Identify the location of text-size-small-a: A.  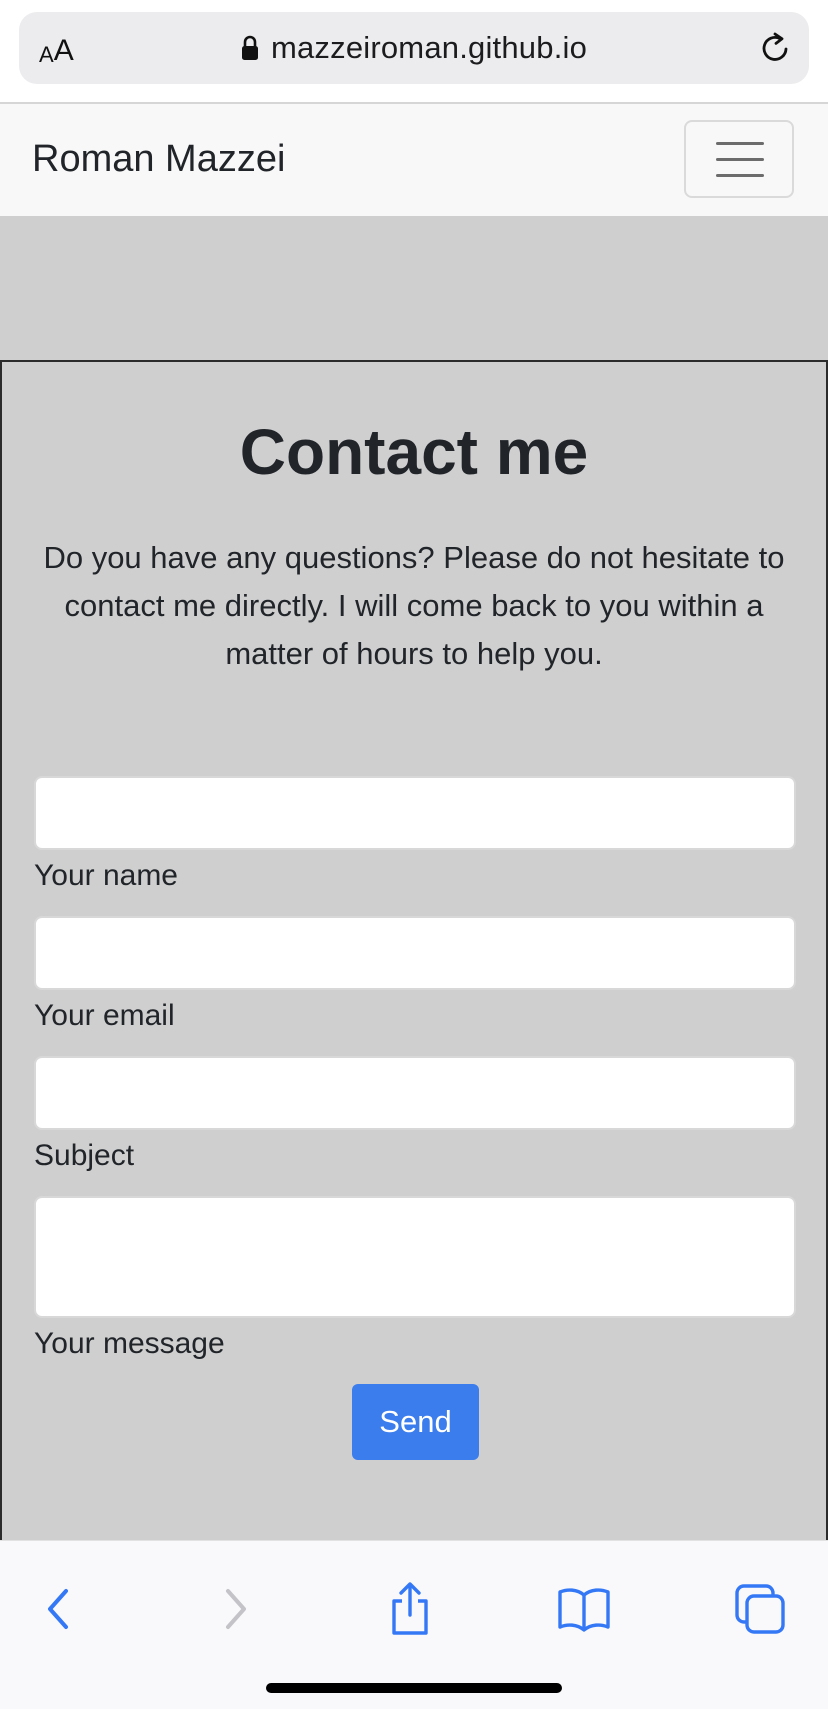
(46, 54).